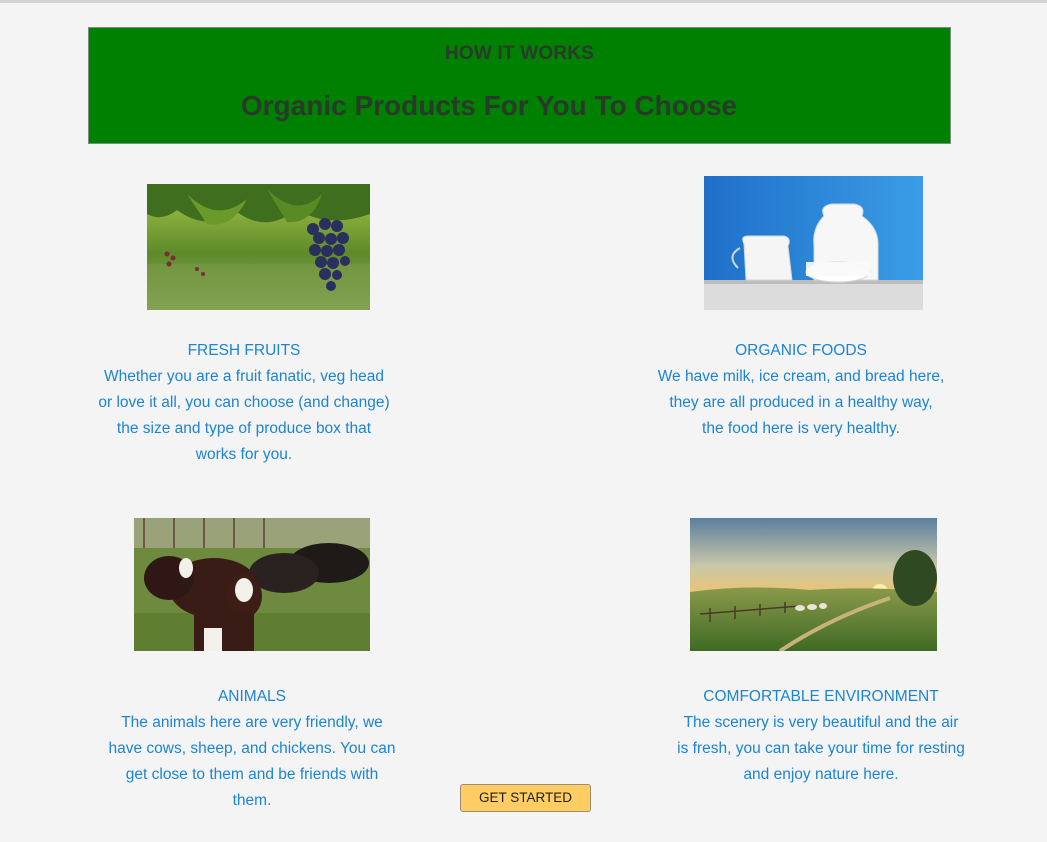 This screenshot has width=1047, height=842. What do you see at coordinates (489, 105) in the screenshot?
I see `page-title: Organic Products For You To Choose` at bounding box center [489, 105].